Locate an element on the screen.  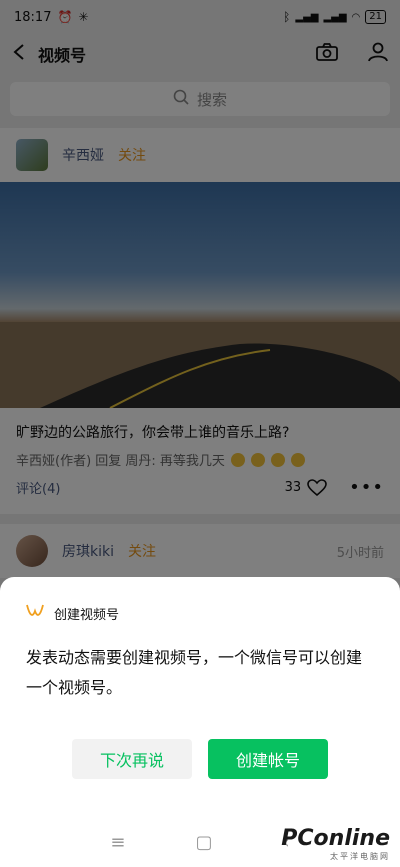
channels-logo-icon is located at coordinates (35, 613).